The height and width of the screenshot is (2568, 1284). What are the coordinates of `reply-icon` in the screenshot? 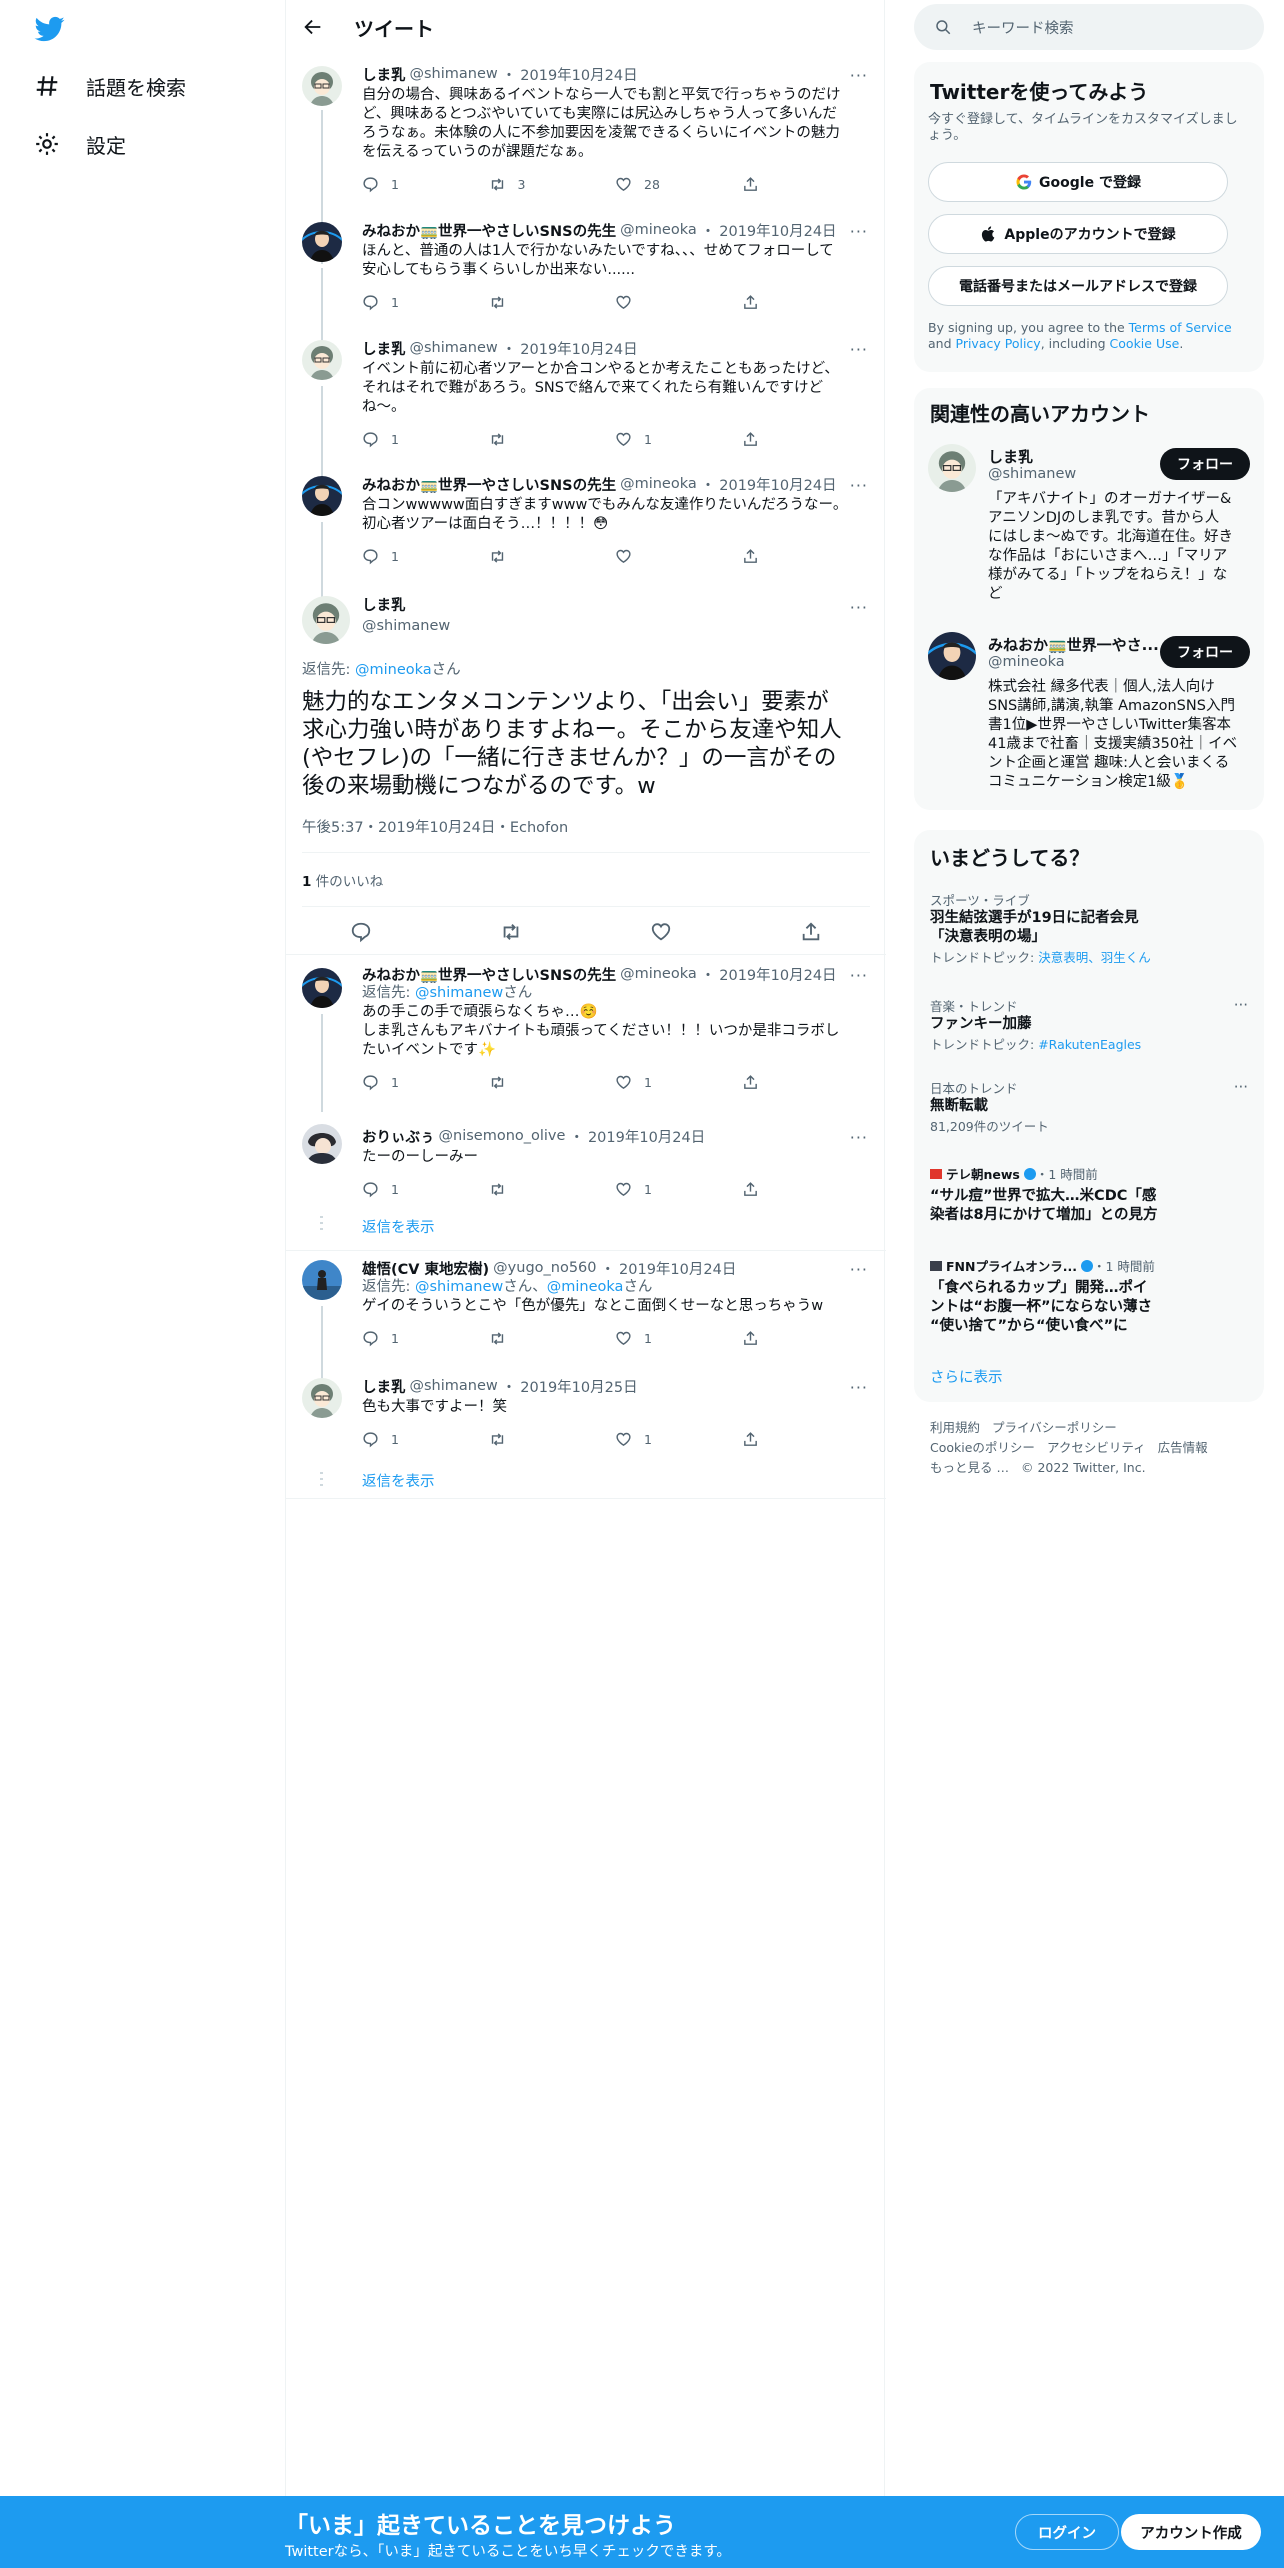 It's located at (361, 932).